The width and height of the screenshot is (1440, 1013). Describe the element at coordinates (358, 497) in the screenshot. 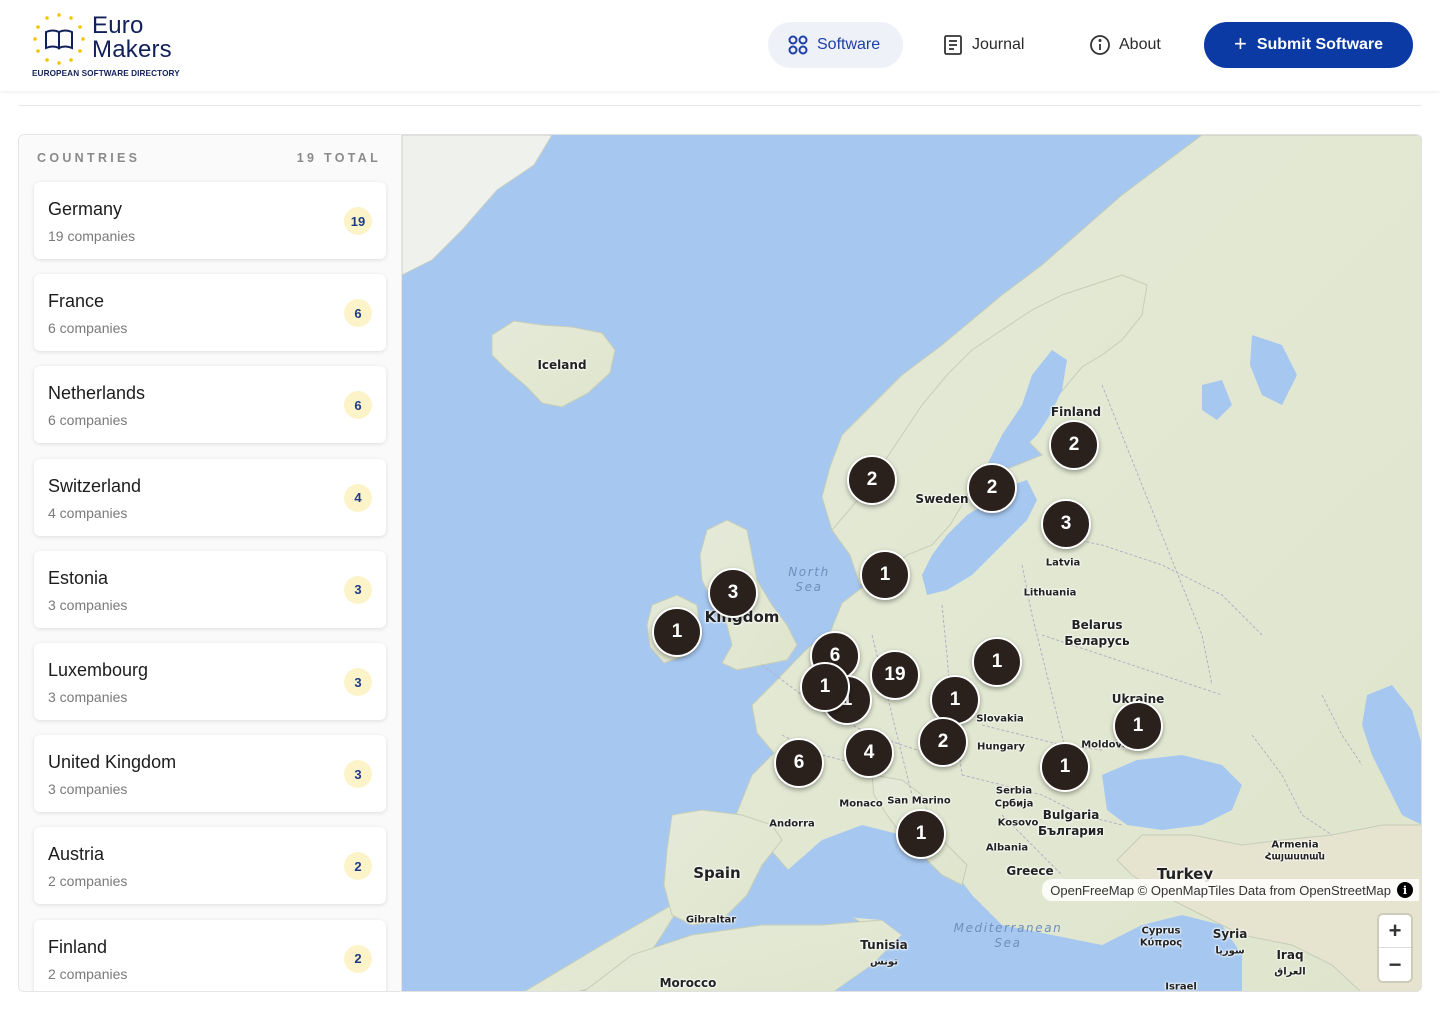

I see `count-badge: 4` at that location.